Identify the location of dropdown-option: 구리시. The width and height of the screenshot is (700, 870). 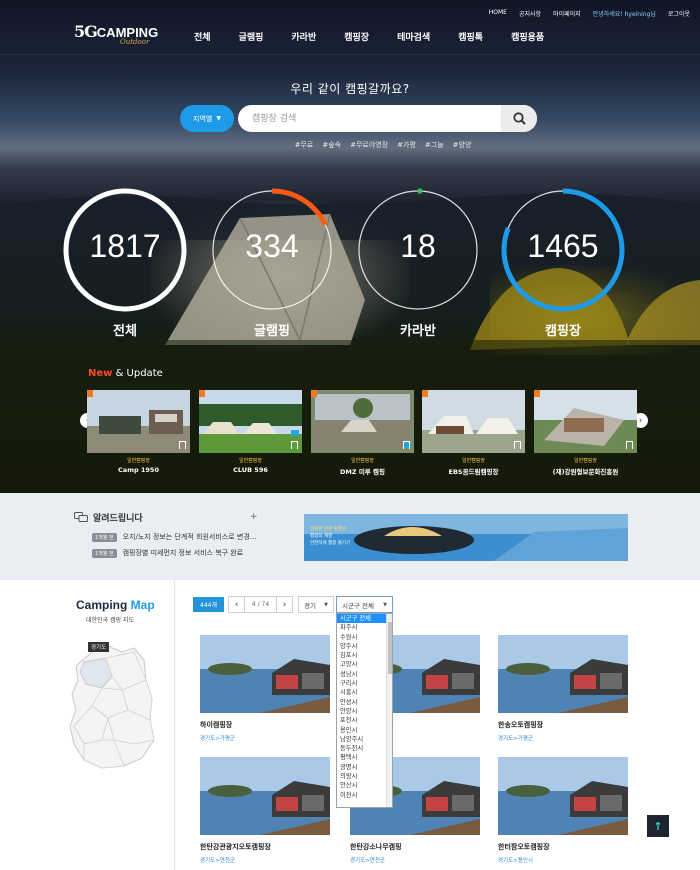
(364, 683).